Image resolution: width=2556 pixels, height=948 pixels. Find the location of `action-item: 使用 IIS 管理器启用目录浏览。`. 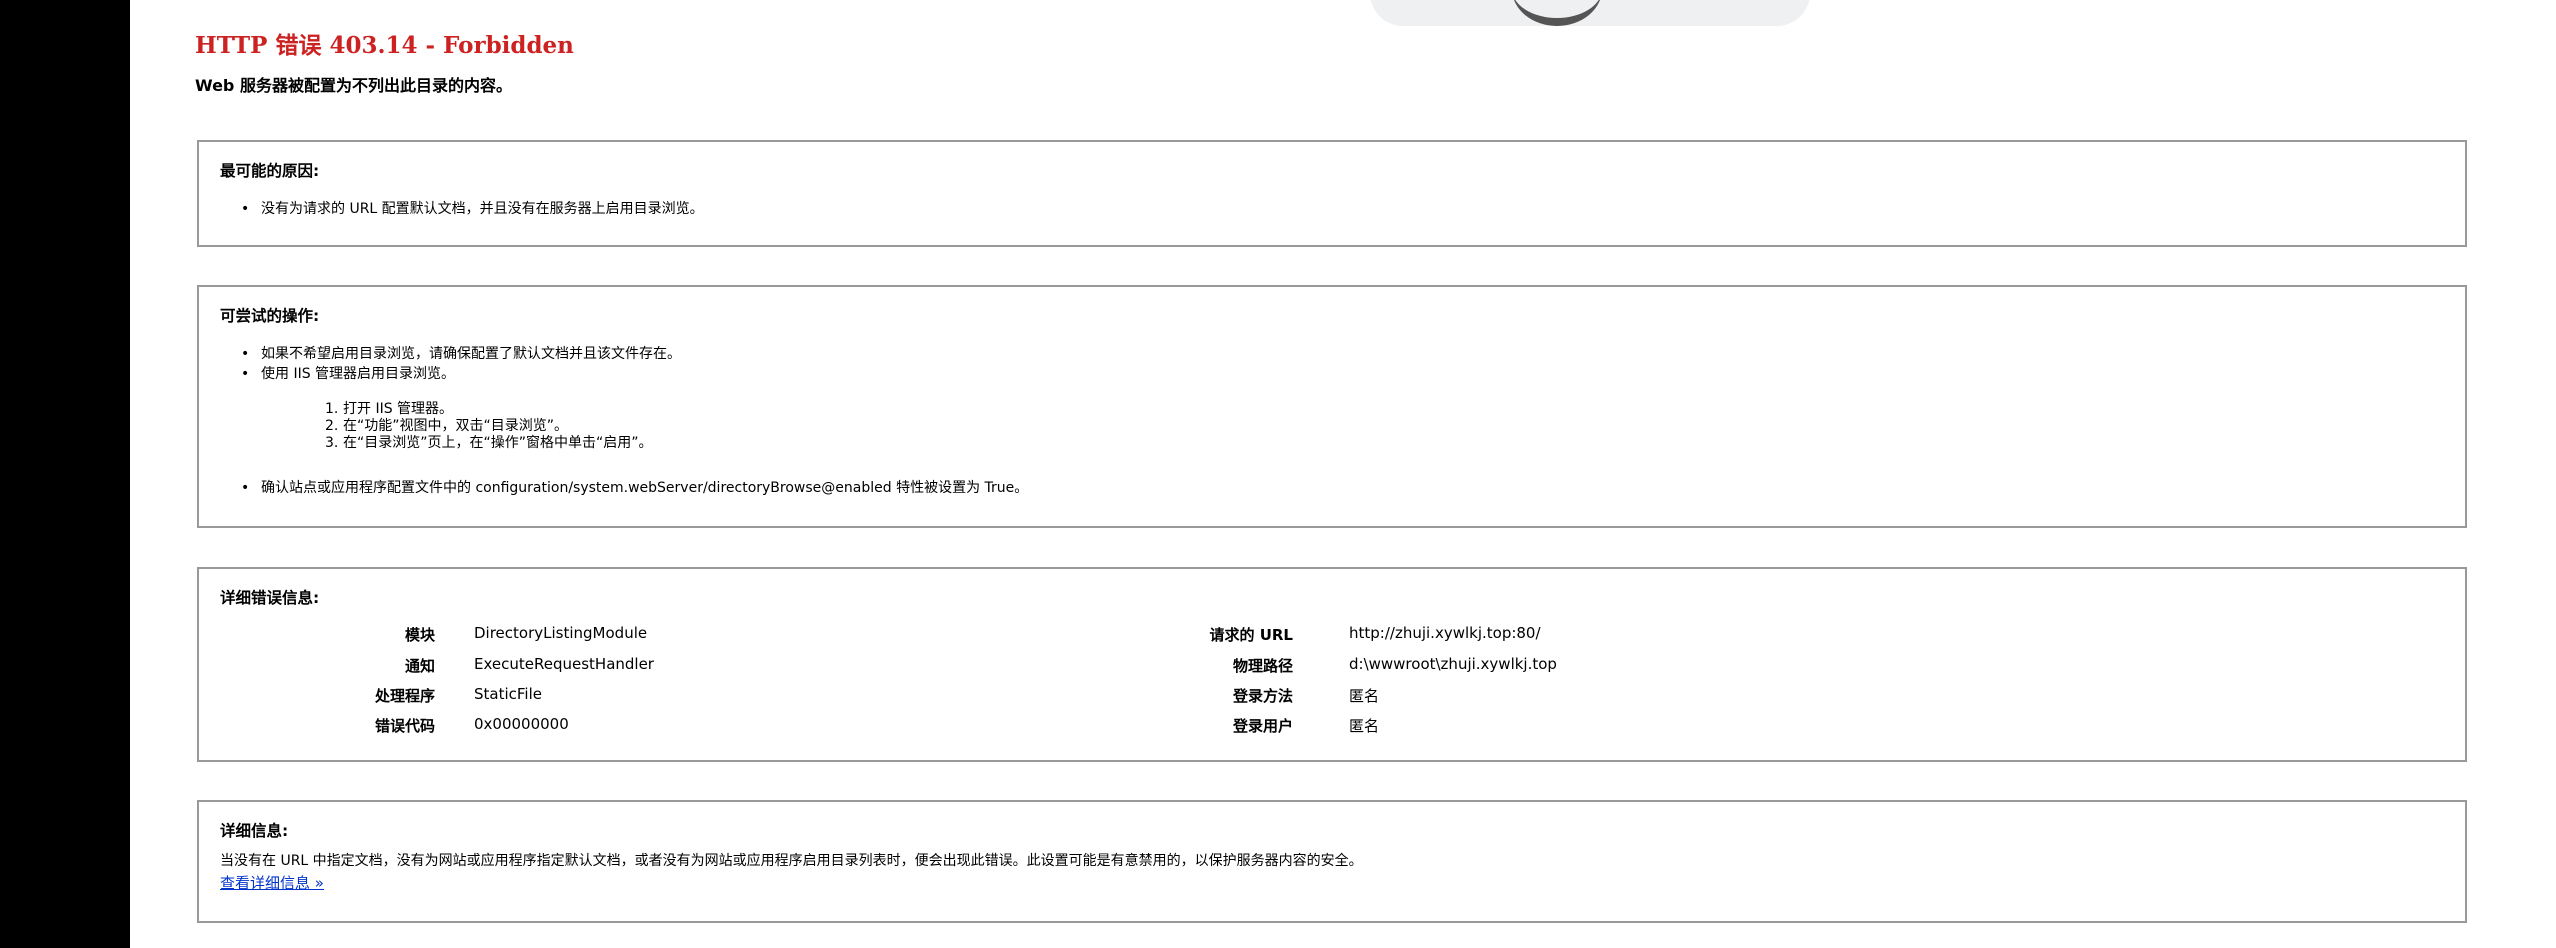

action-item: 使用 IIS 管理器启用目录浏览。 is located at coordinates (348, 373).